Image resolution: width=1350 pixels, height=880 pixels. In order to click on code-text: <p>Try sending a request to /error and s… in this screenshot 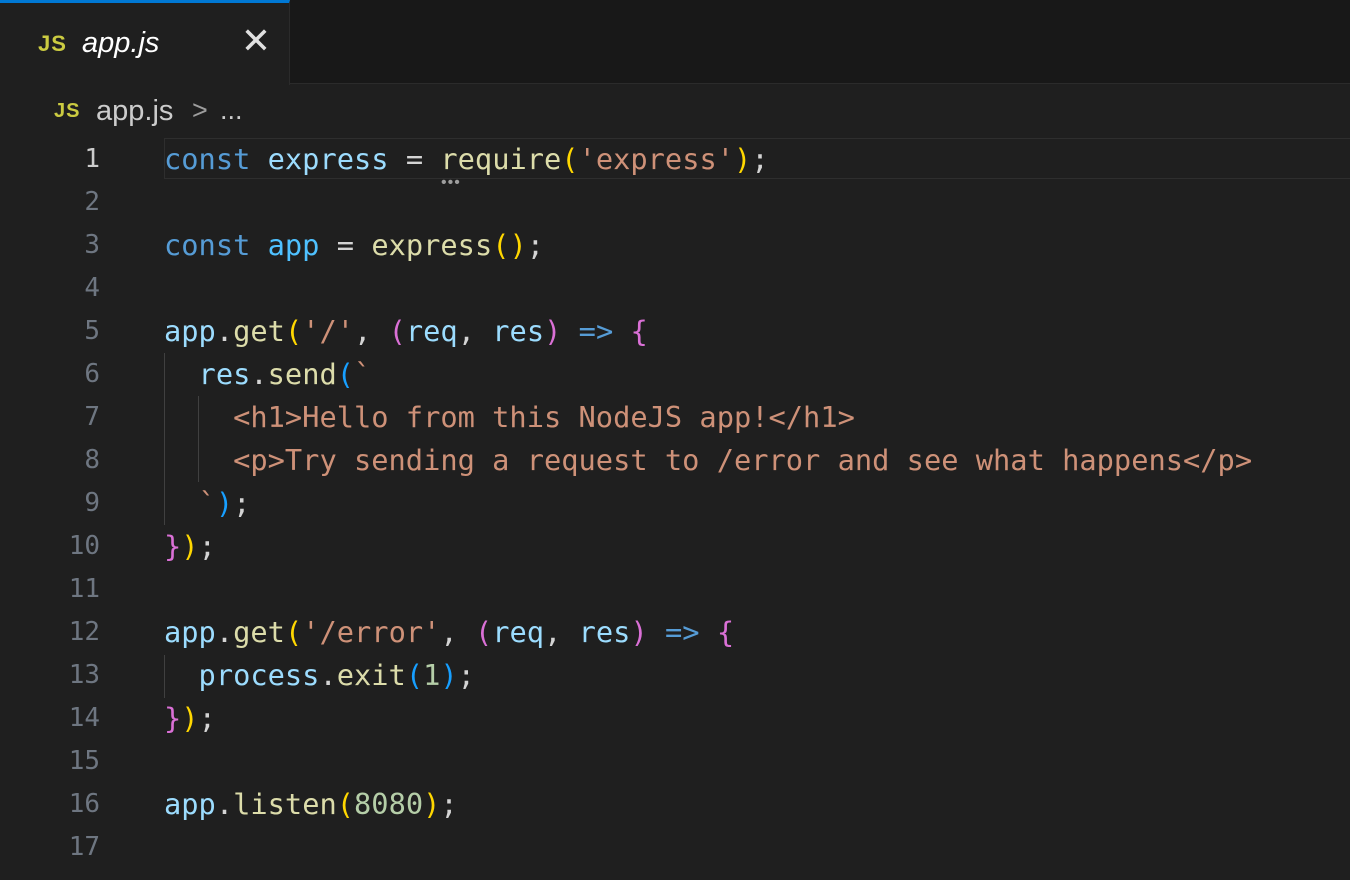, I will do `click(743, 460)`.